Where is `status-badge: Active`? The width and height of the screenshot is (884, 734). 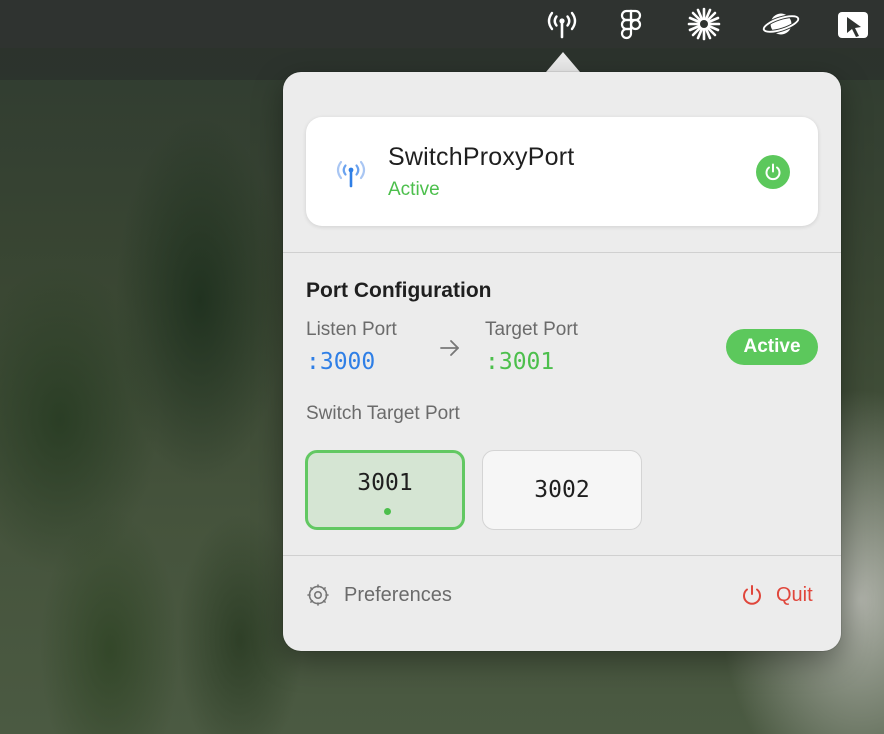
status-badge: Active is located at coordinates (772, 347).